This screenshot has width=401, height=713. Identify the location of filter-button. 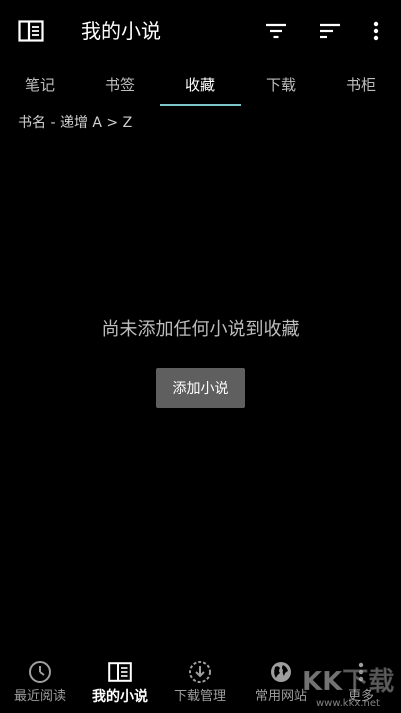
(276, 31).